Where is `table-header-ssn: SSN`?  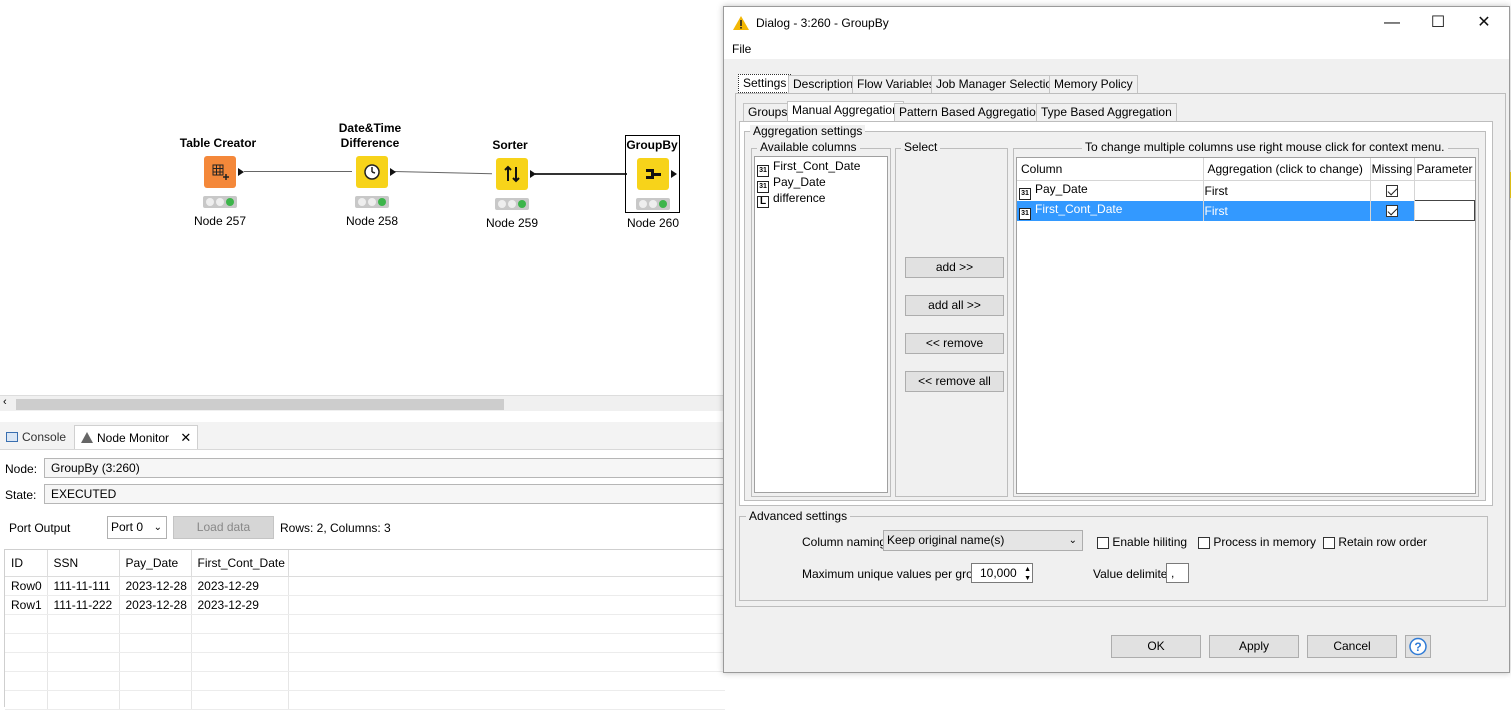 table-header-ssn: SSN is located at coordinates (83, 563).